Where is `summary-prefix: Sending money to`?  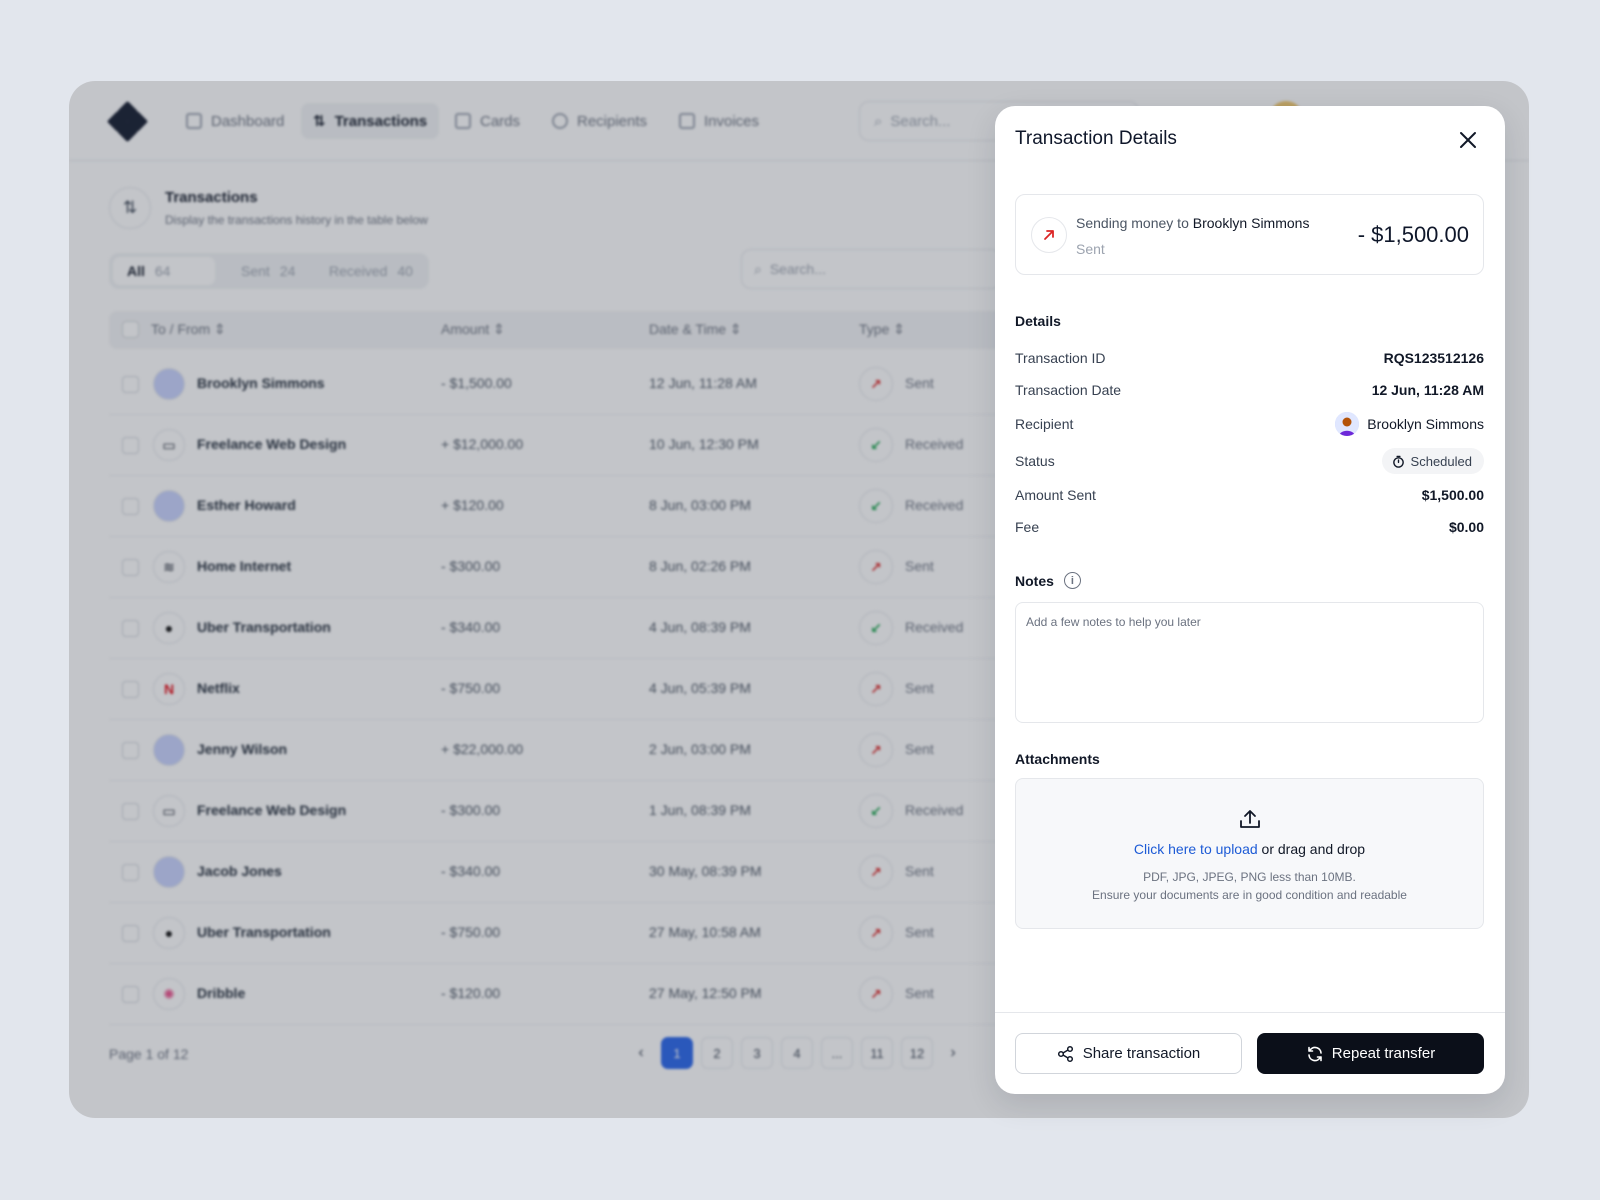
summary-prefix: Sending money to is located at coordinates (1132, 223).